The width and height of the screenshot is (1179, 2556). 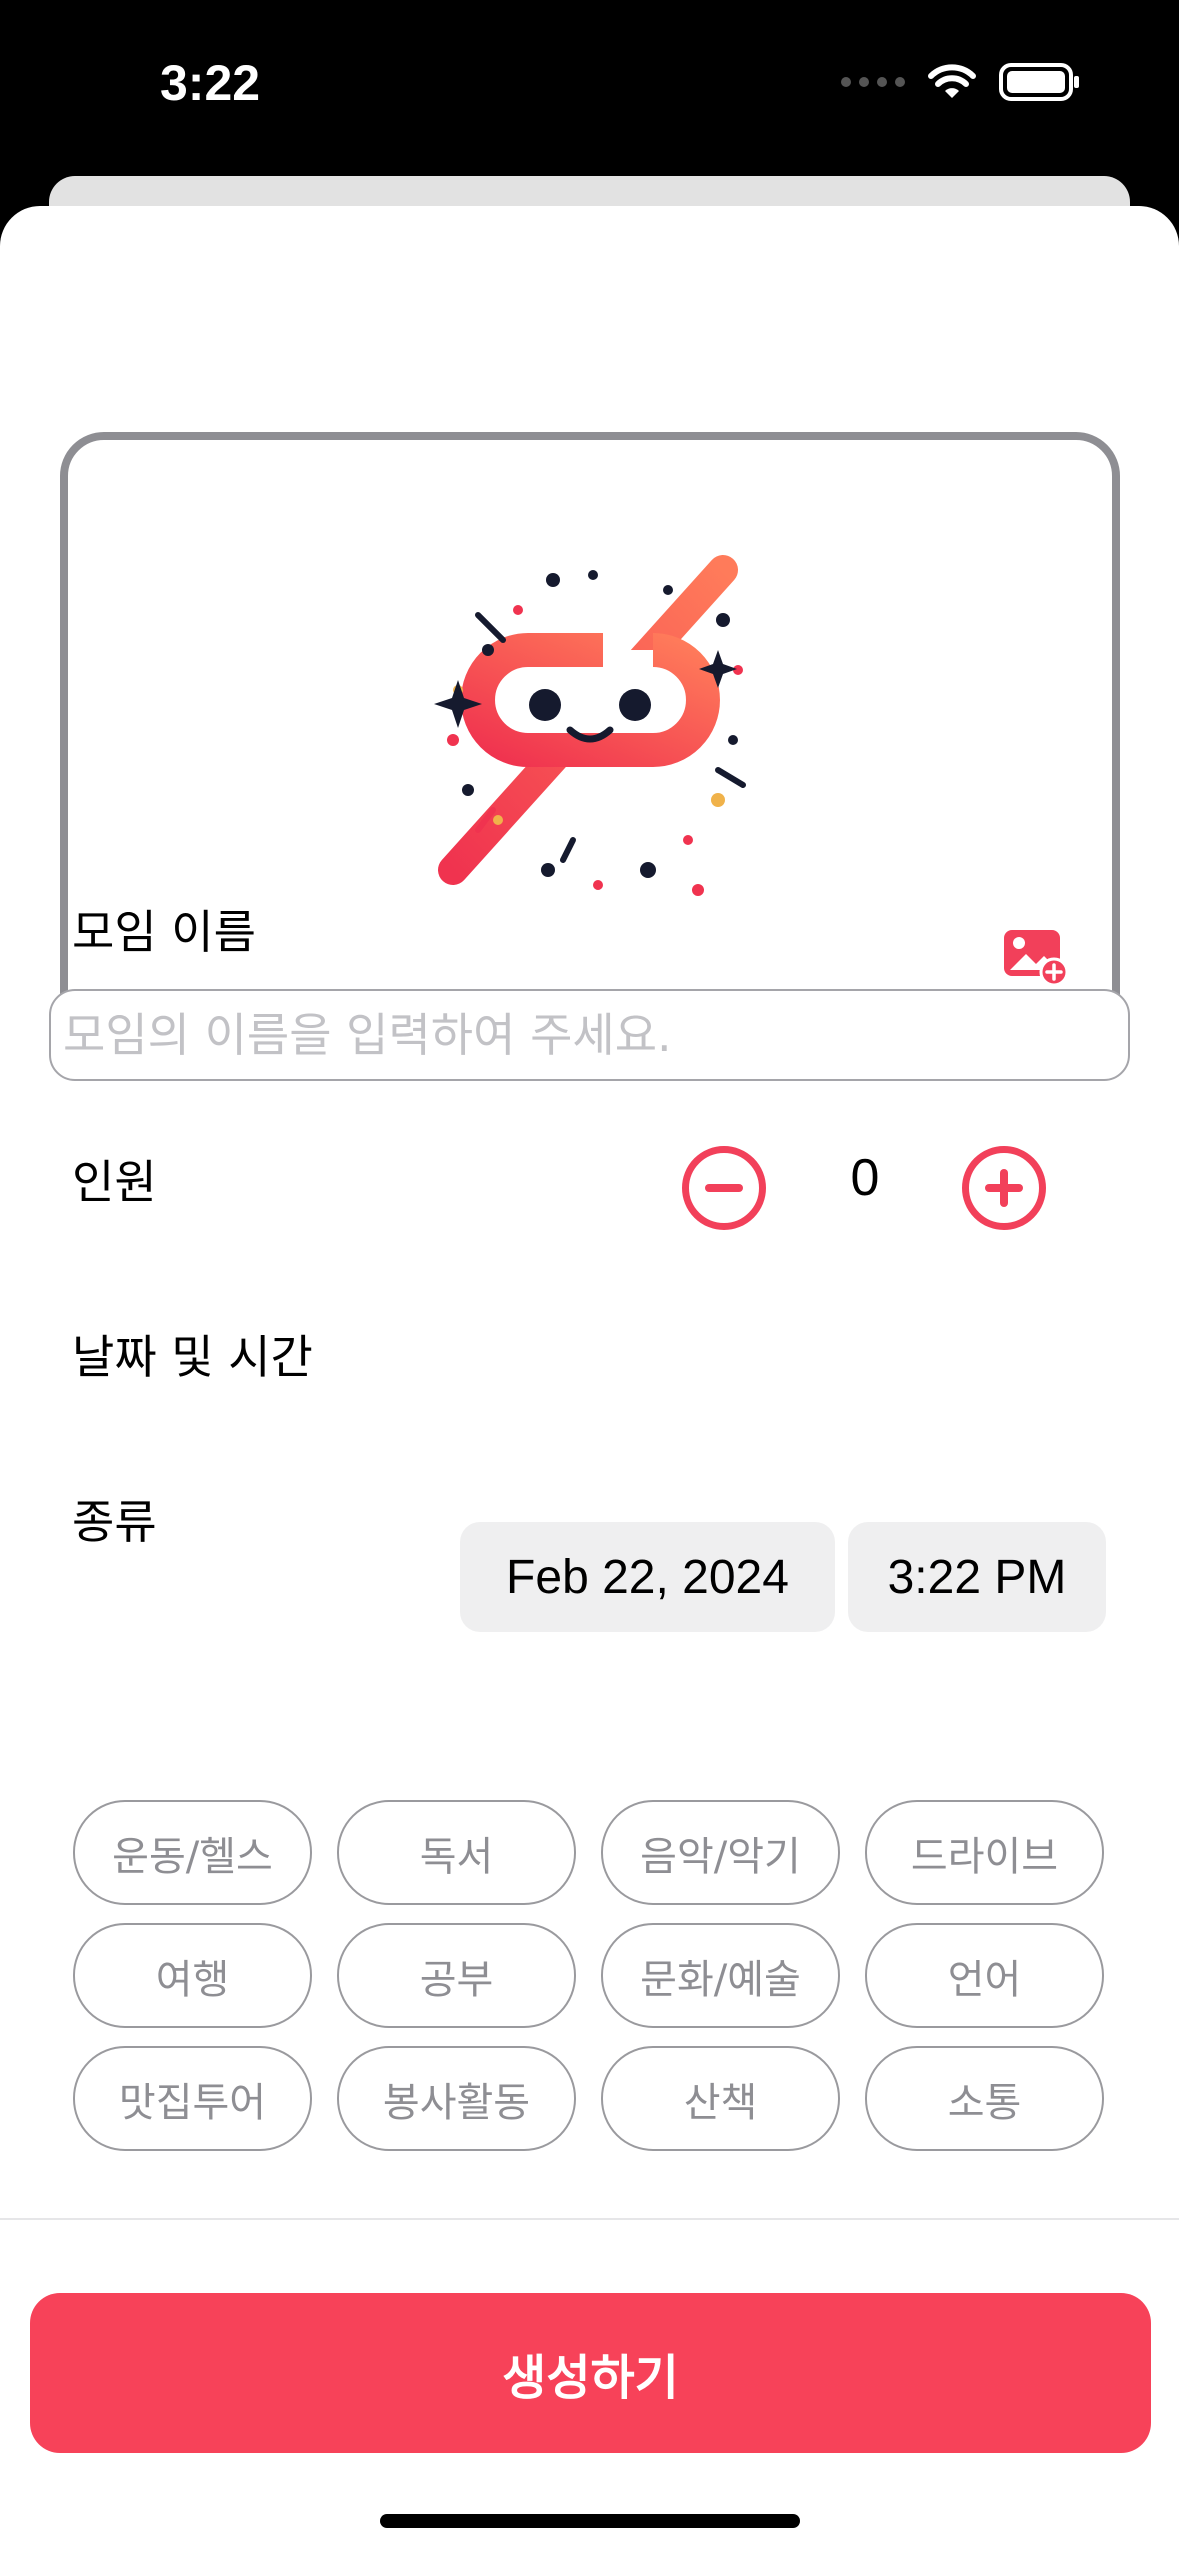 What do you see at coordinates (114, 1522) in the screenshot?
I see `category-label: 종류` at bounding box center [114, 1522].